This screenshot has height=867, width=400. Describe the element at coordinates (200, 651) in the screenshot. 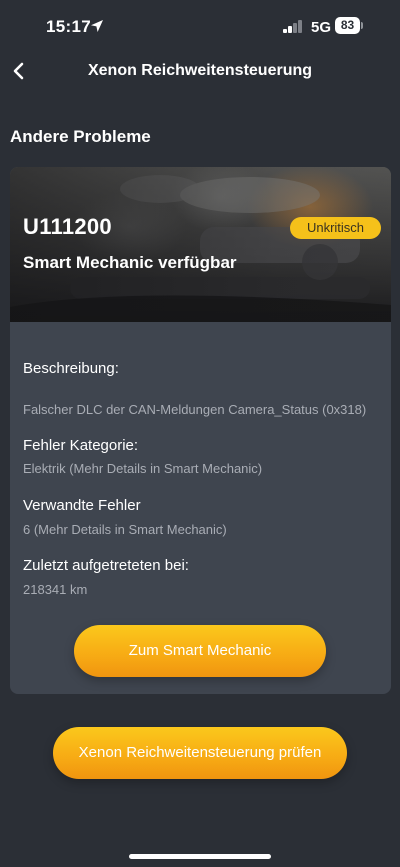

I see `smart-mechanic-button: Zum Smart Mechanic` at that location.